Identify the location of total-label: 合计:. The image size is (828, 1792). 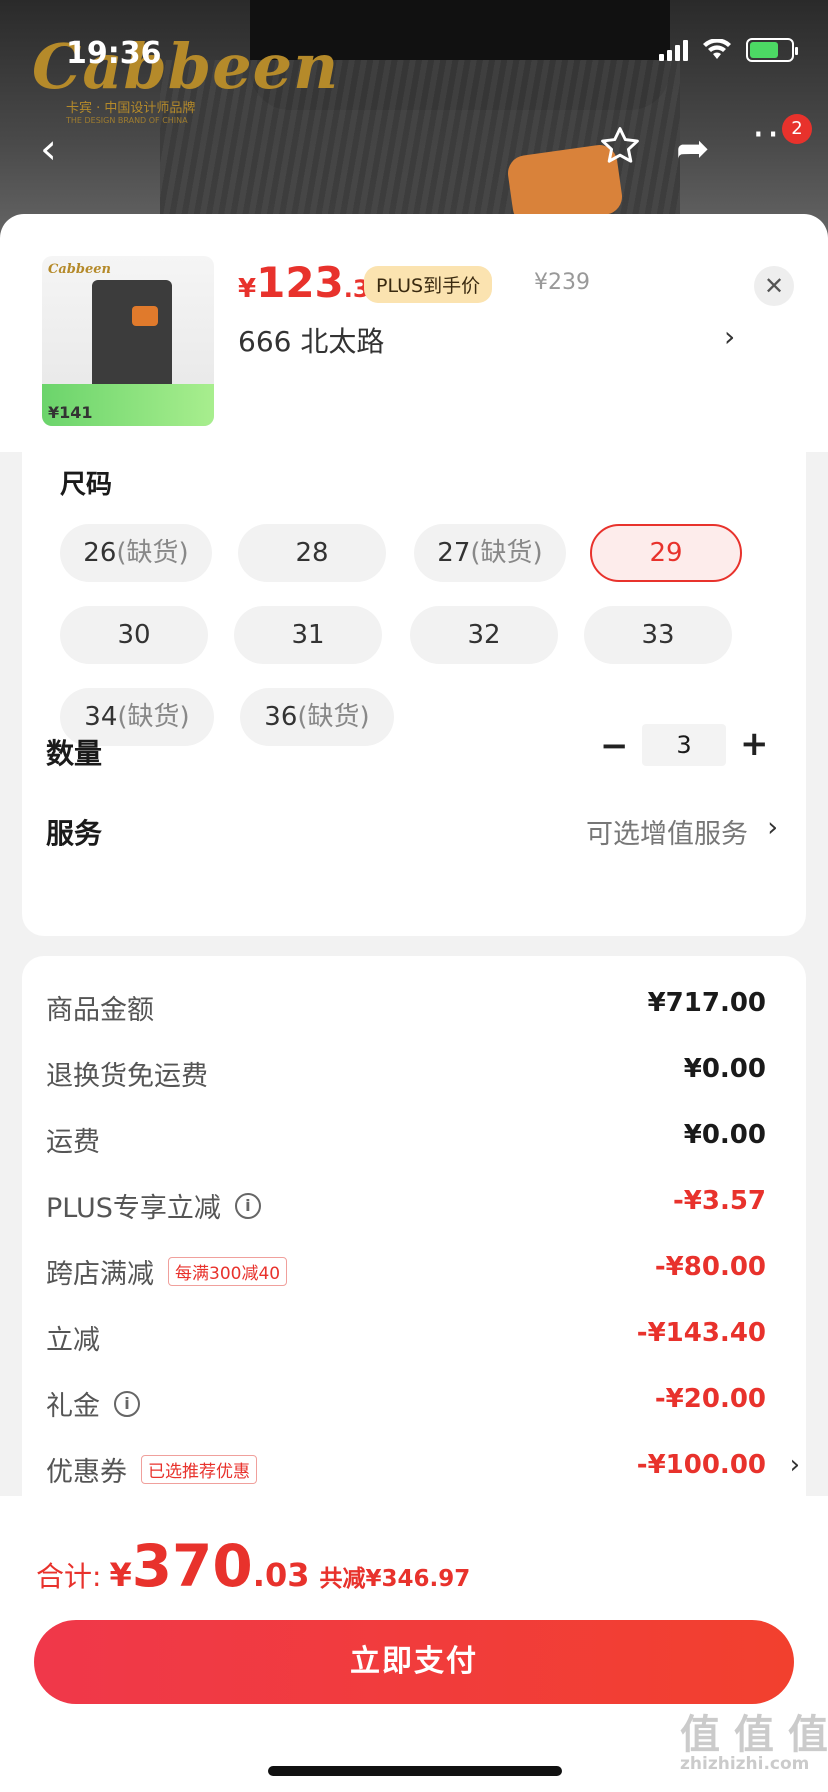
(69, 1576).